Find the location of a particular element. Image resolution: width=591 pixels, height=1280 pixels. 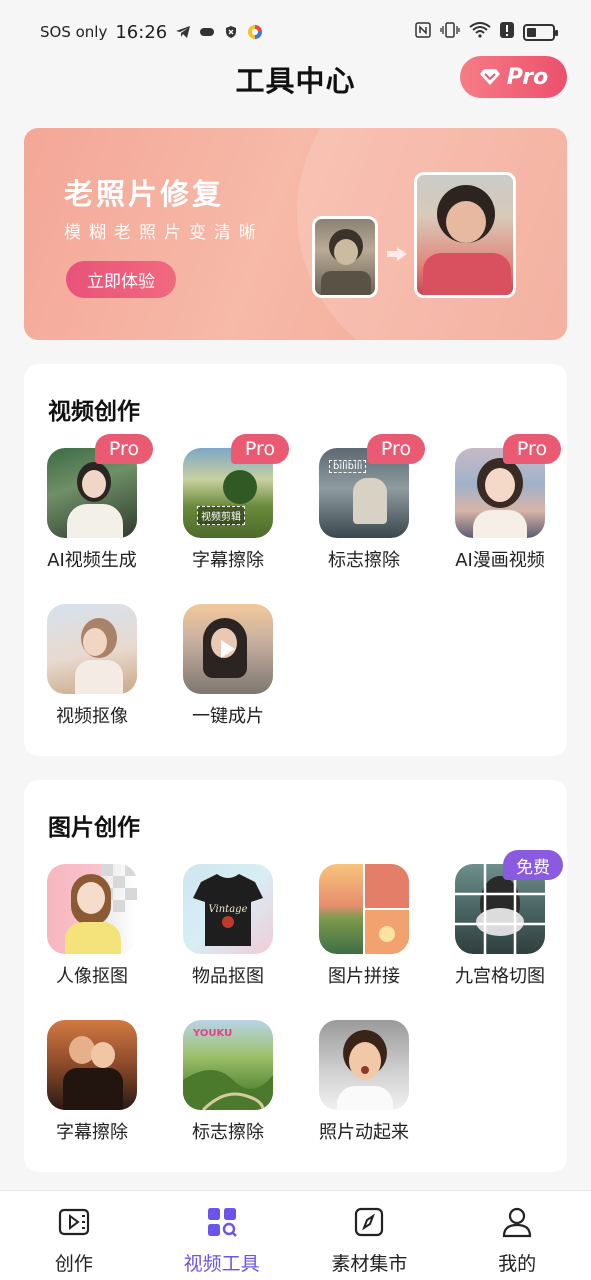

tool-video-matting: 视频抠像 is located at coordinates (89, 674).